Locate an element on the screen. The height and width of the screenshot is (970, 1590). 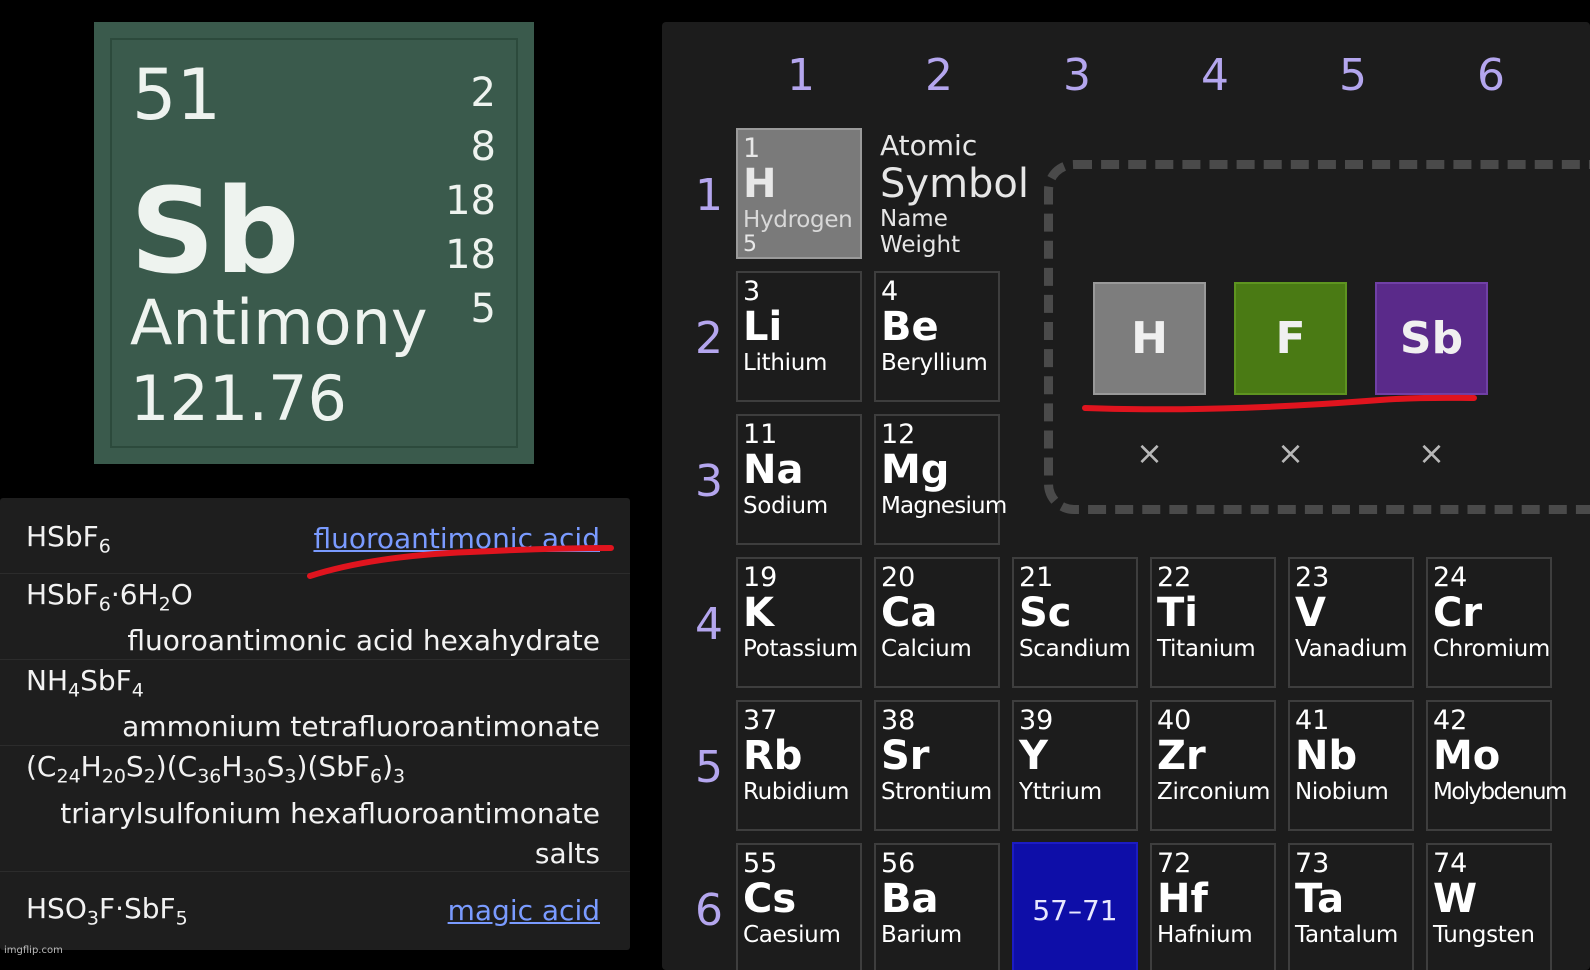
cell-symbol: W is located at coordinates (1455, 899).